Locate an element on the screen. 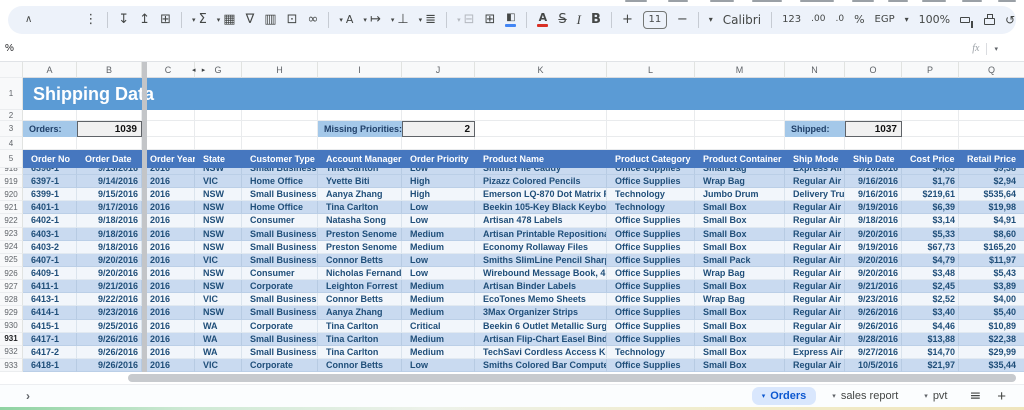 This screenshot has width=1024, height=410. toolbar-collapse-button: ∧ is located at coordinates (28, 19).